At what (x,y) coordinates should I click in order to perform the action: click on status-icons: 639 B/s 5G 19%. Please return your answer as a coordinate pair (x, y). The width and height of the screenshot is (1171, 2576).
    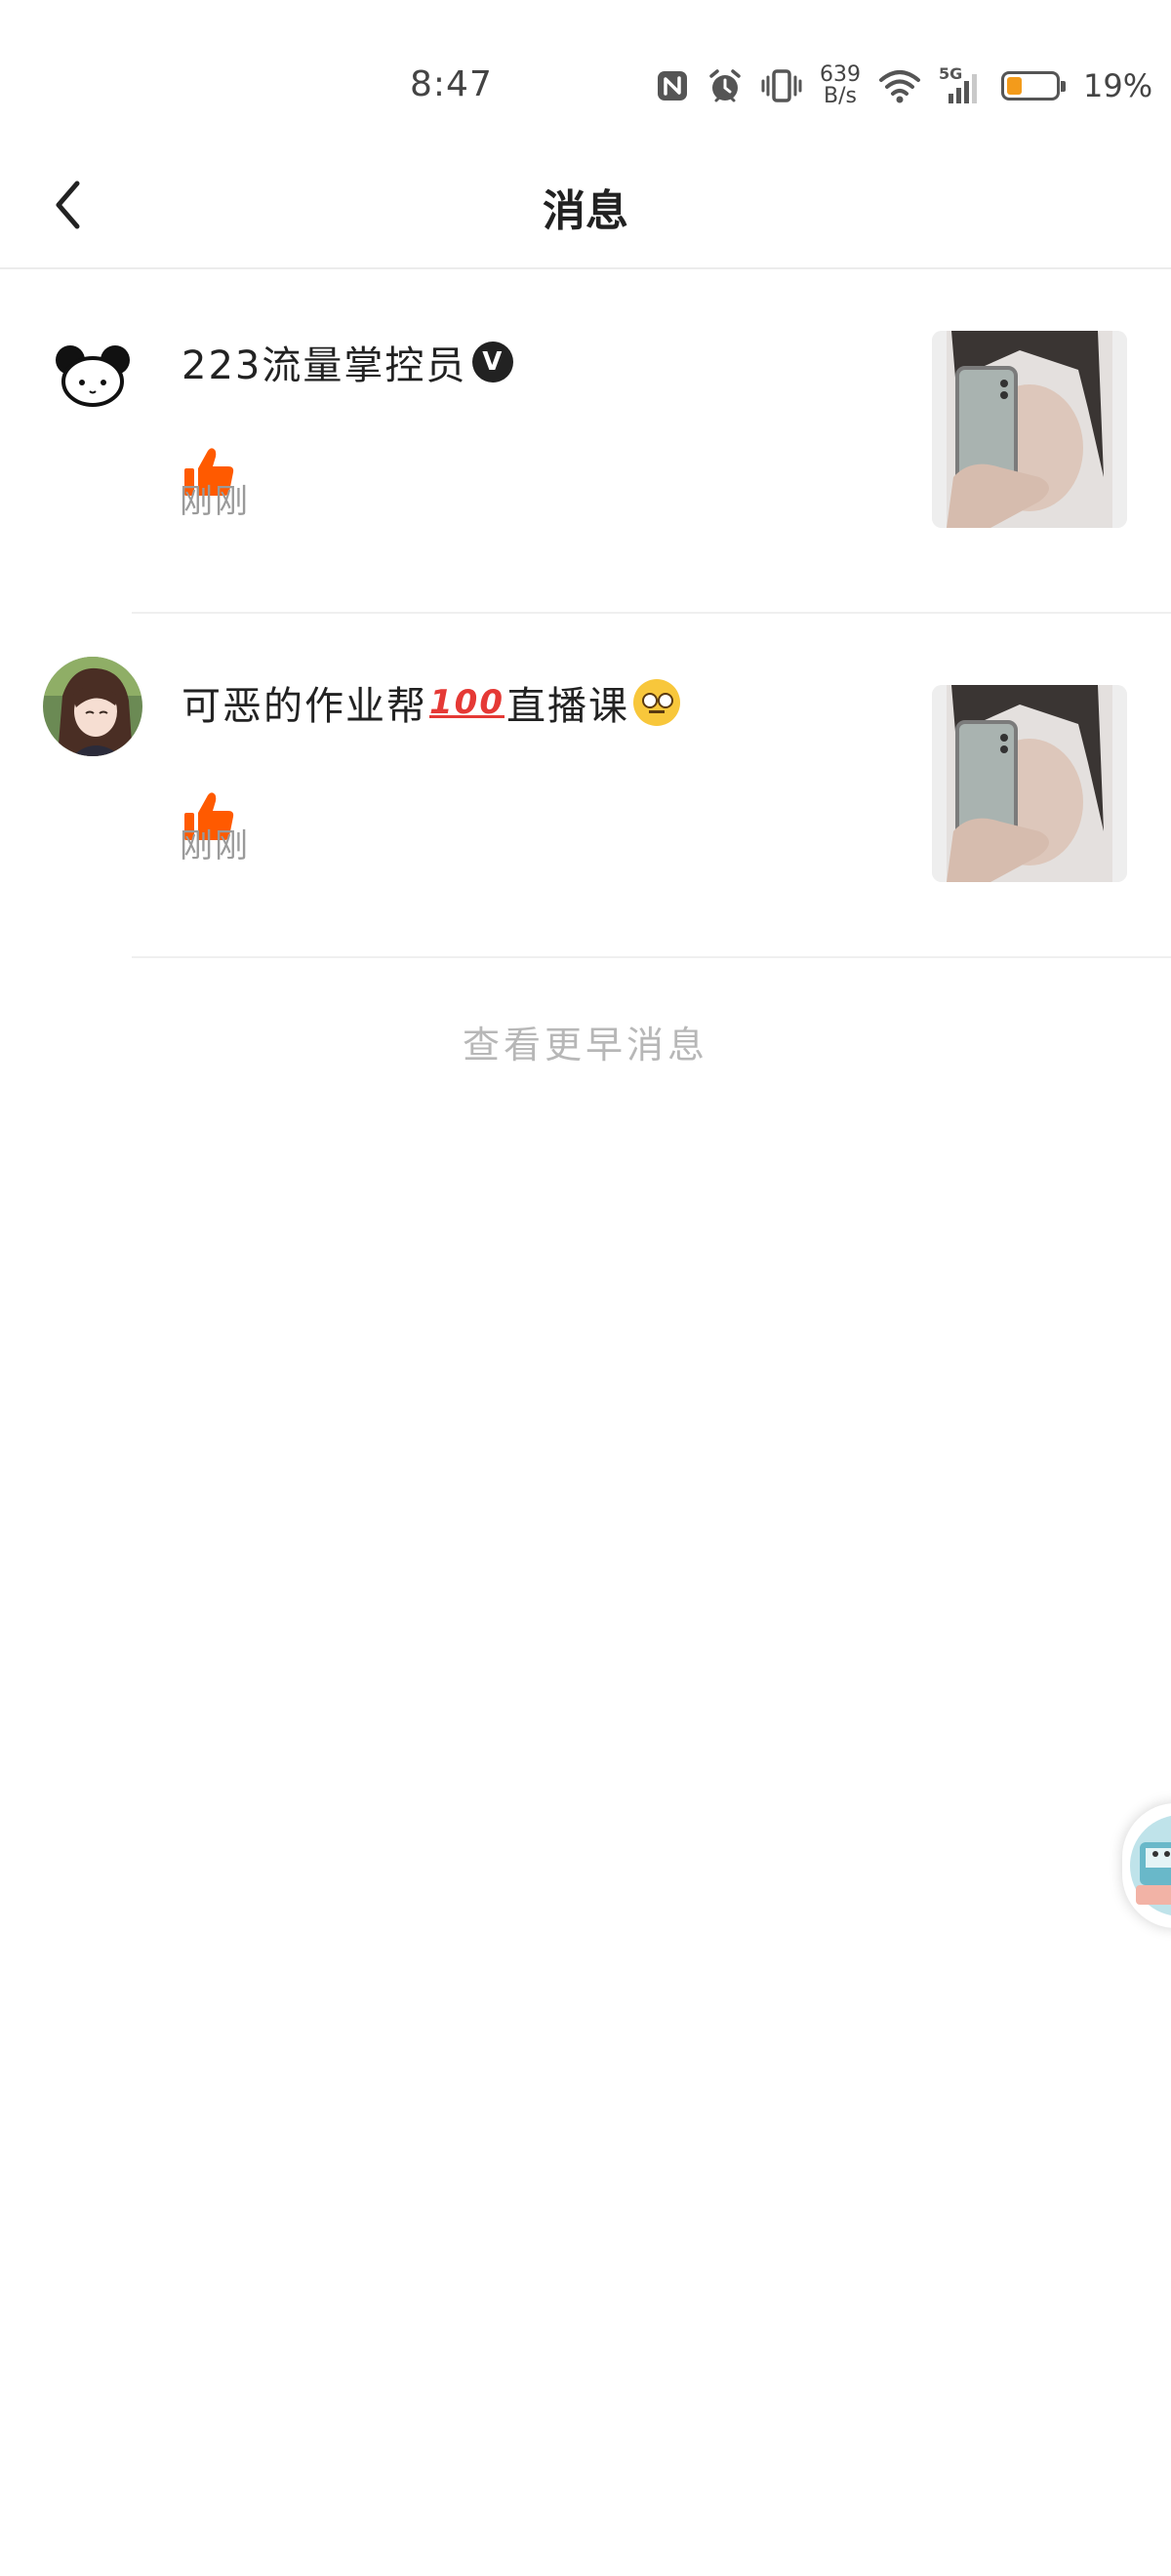
    Looking at the image, I should click on (904, 85).